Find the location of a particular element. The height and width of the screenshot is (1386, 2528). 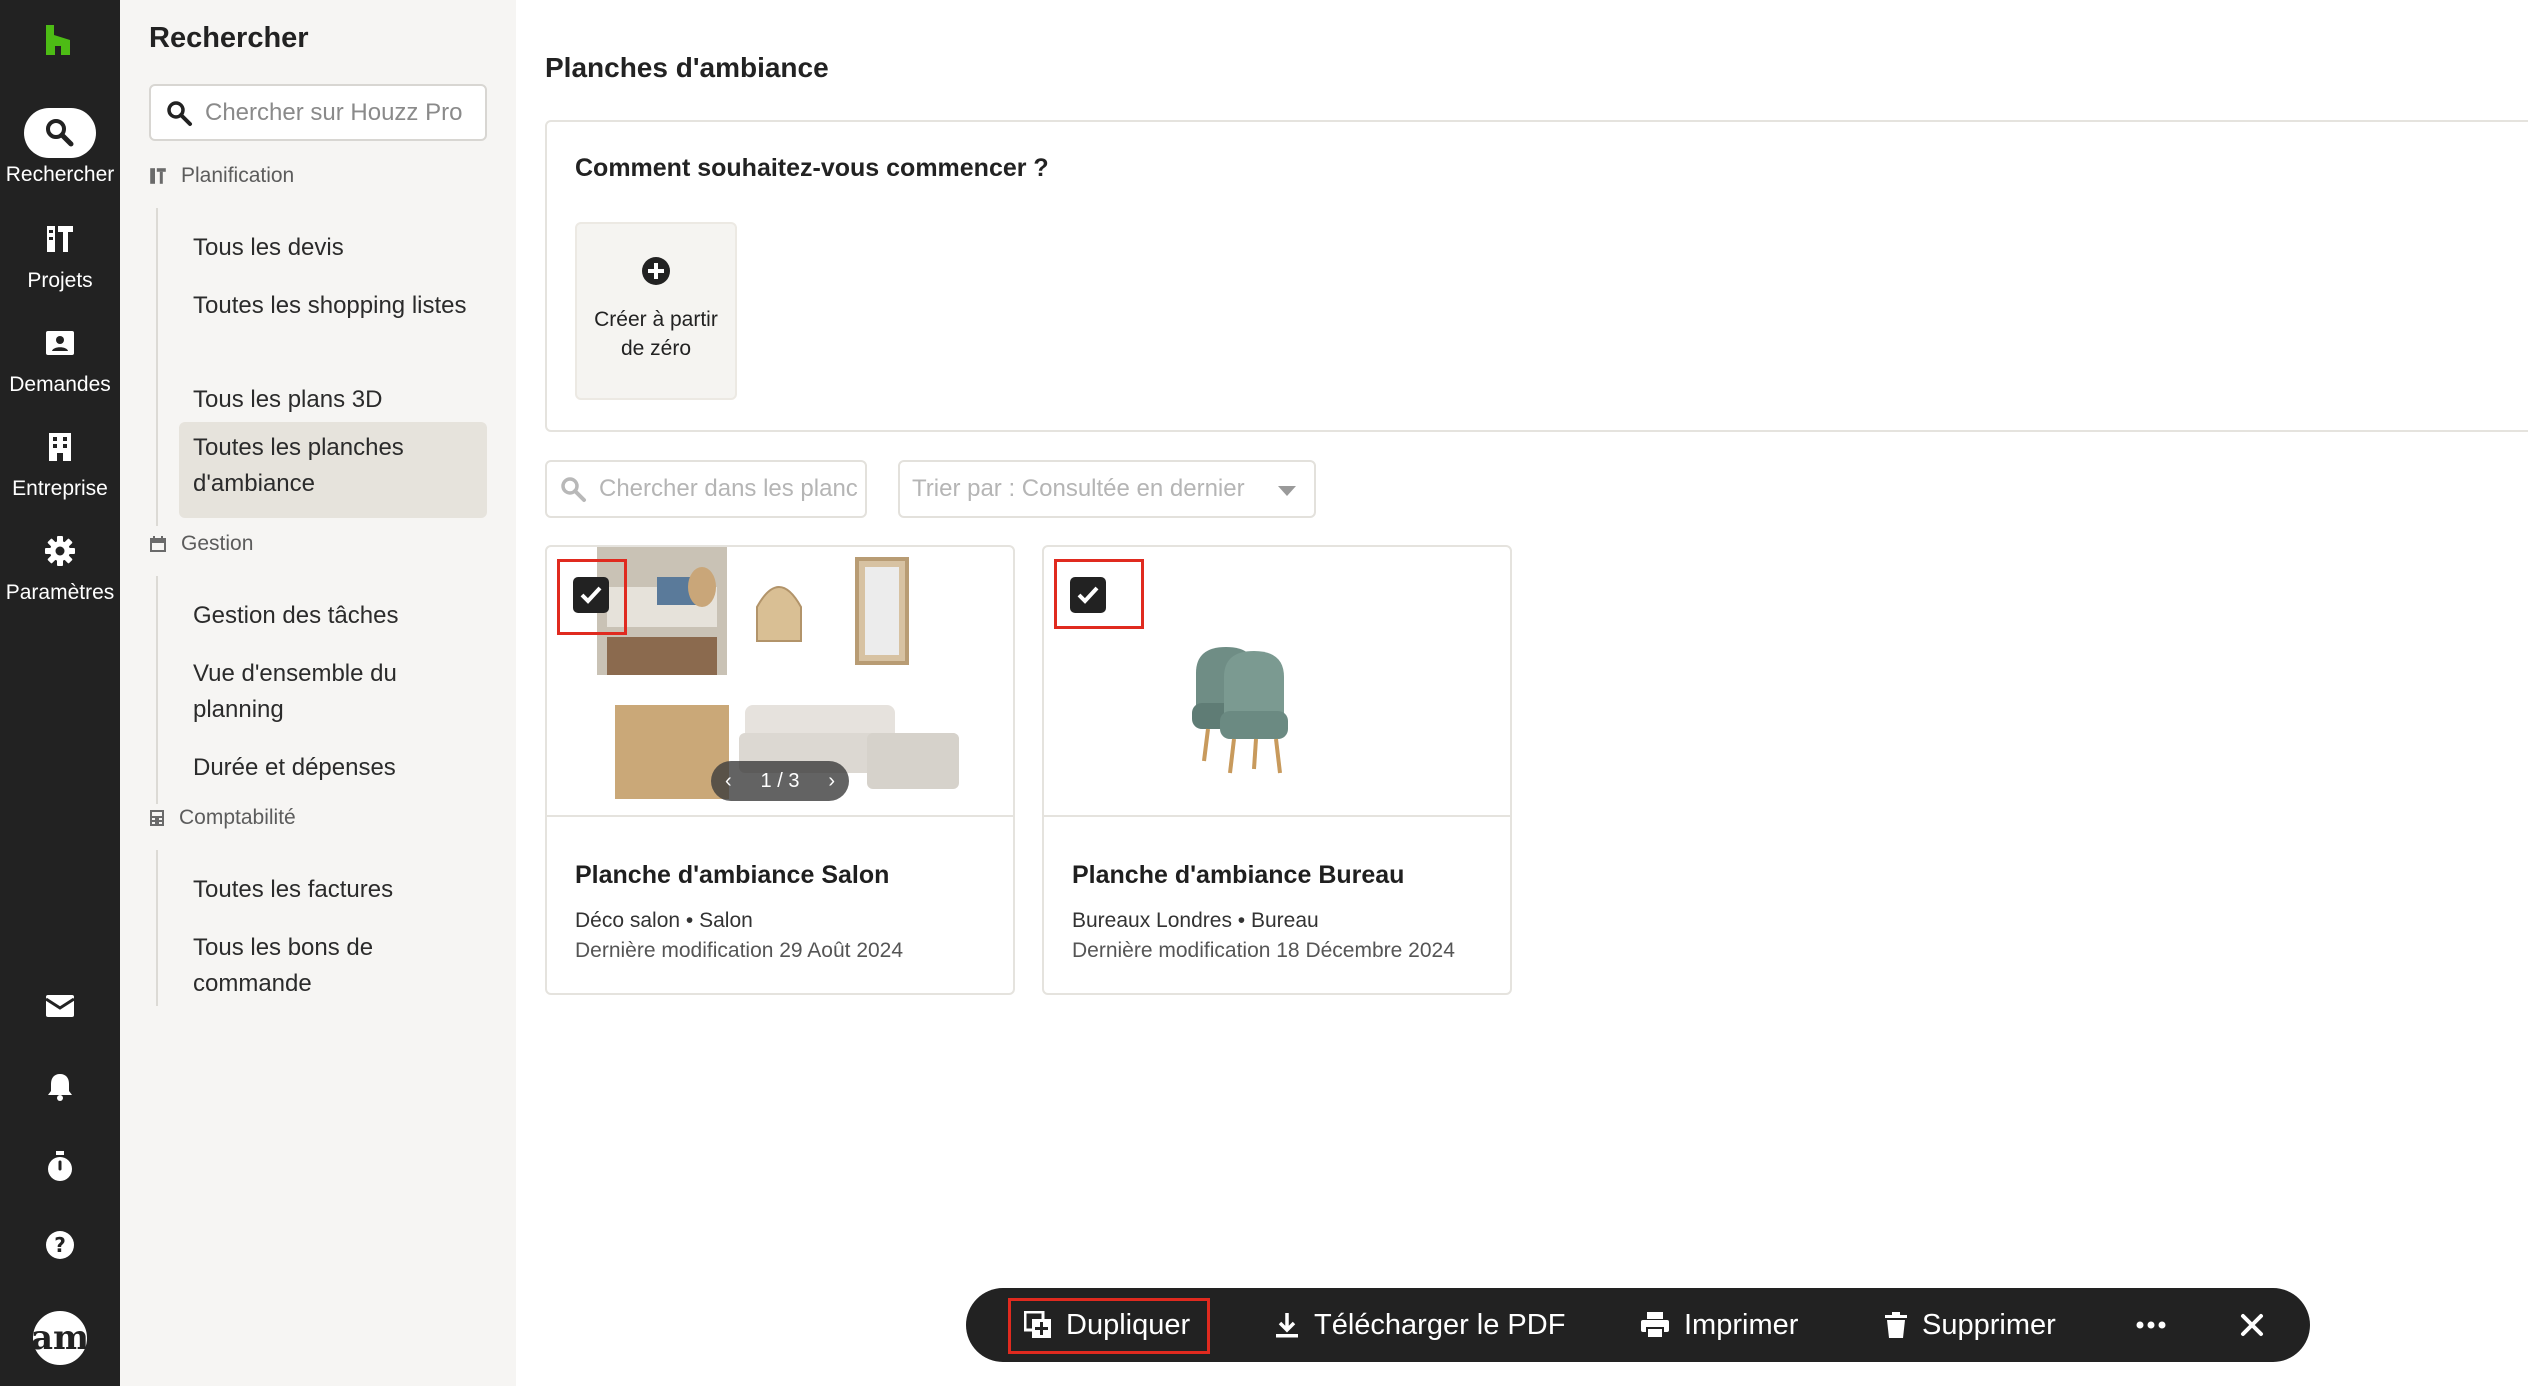

rail-avatar: am is located at coordinates (60, 1338).